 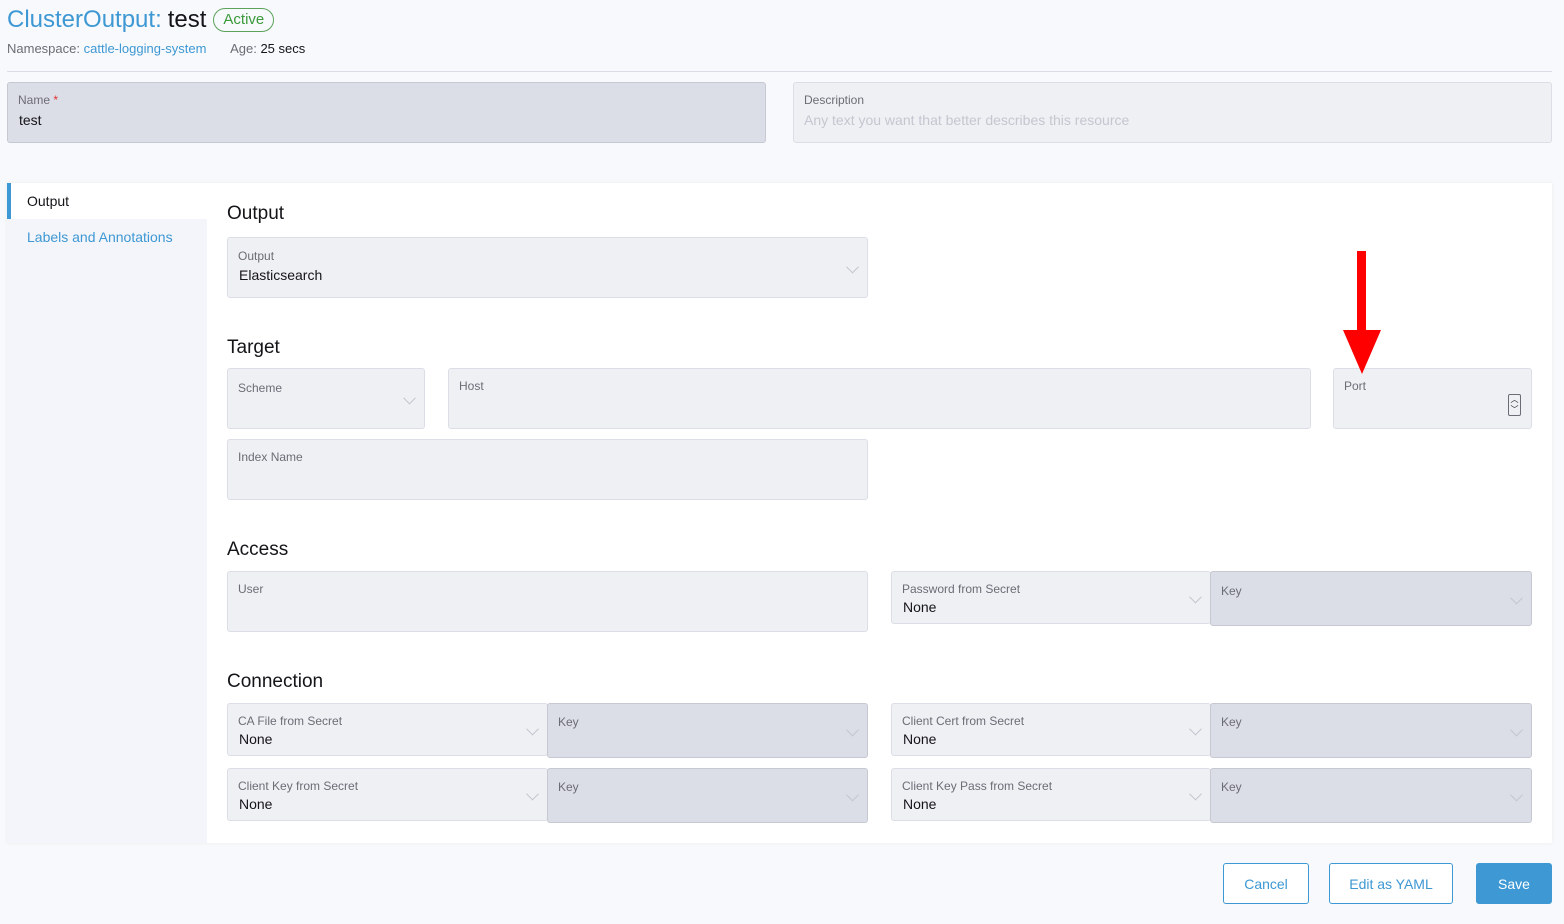 I want to click on password-secret-value: None, so click(x=920, y=607).